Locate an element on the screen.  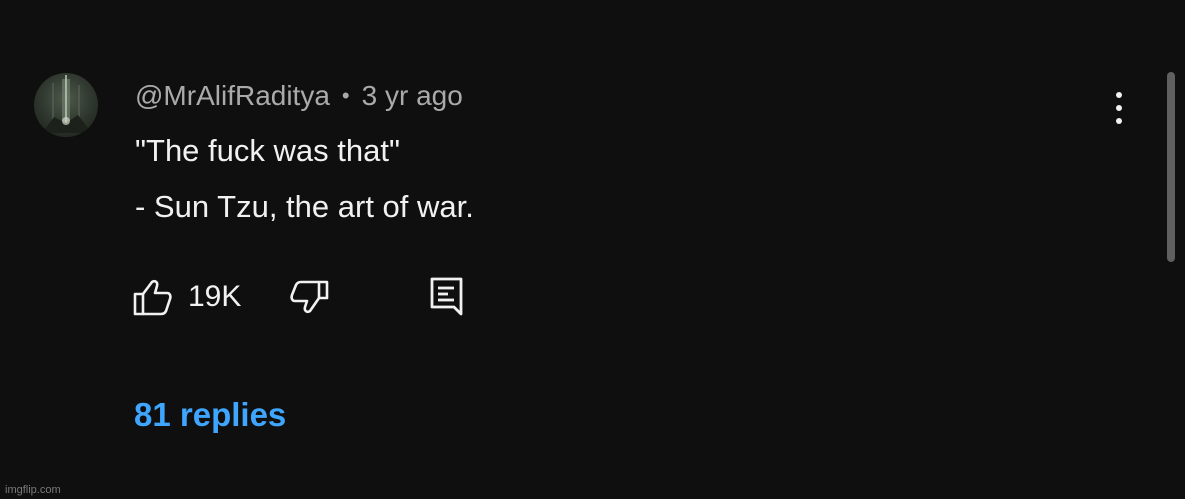
reply-icon is located at coordinates (446, 296).